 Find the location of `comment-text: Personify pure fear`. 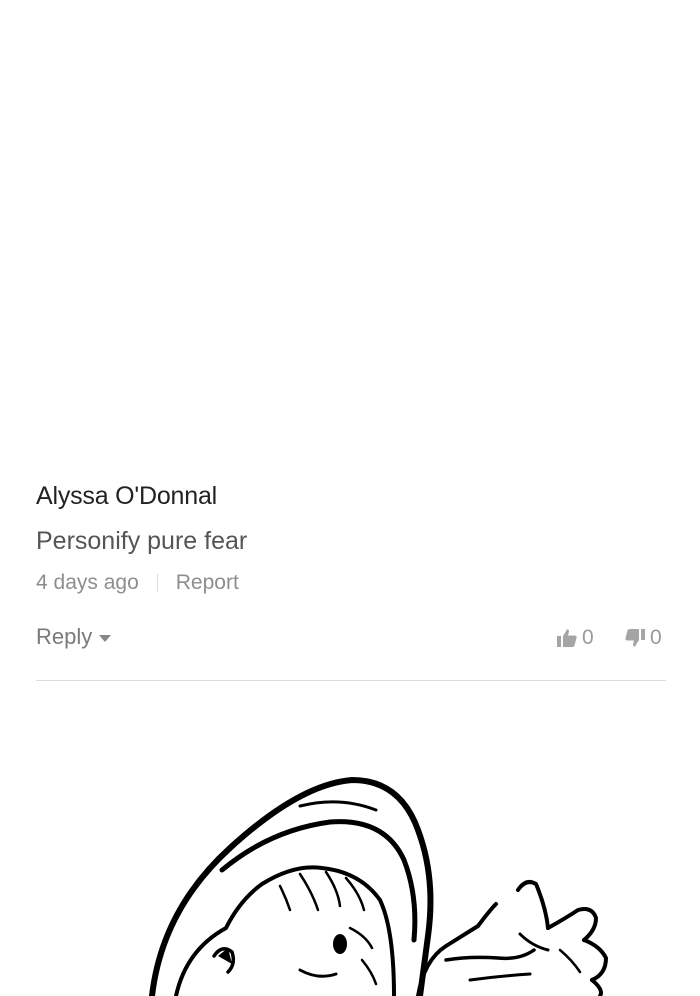

comment-text: Personify pure fear is located at coordinates (142, 541).